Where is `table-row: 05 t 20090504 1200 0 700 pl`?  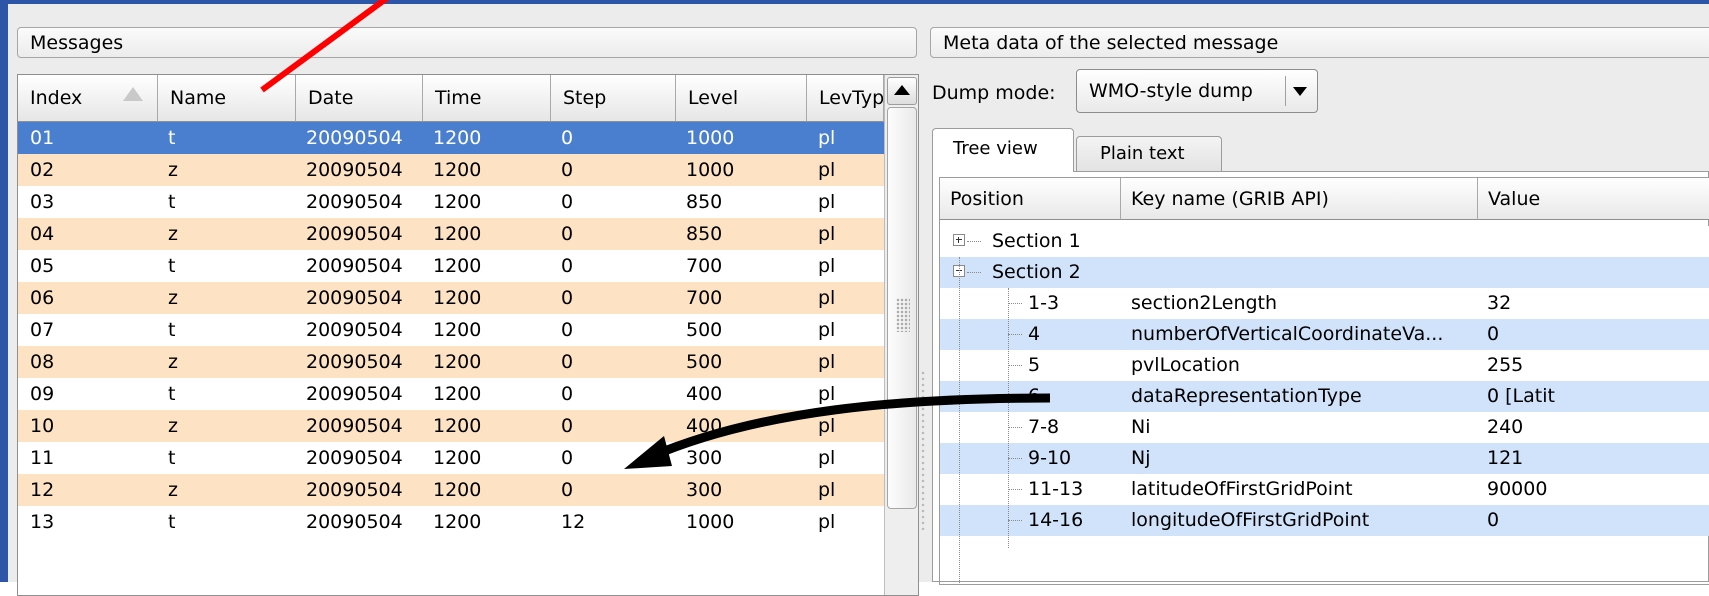
table-row: 05 t 20090504 1200 0 700 pl is located at coordinates (451, 266).